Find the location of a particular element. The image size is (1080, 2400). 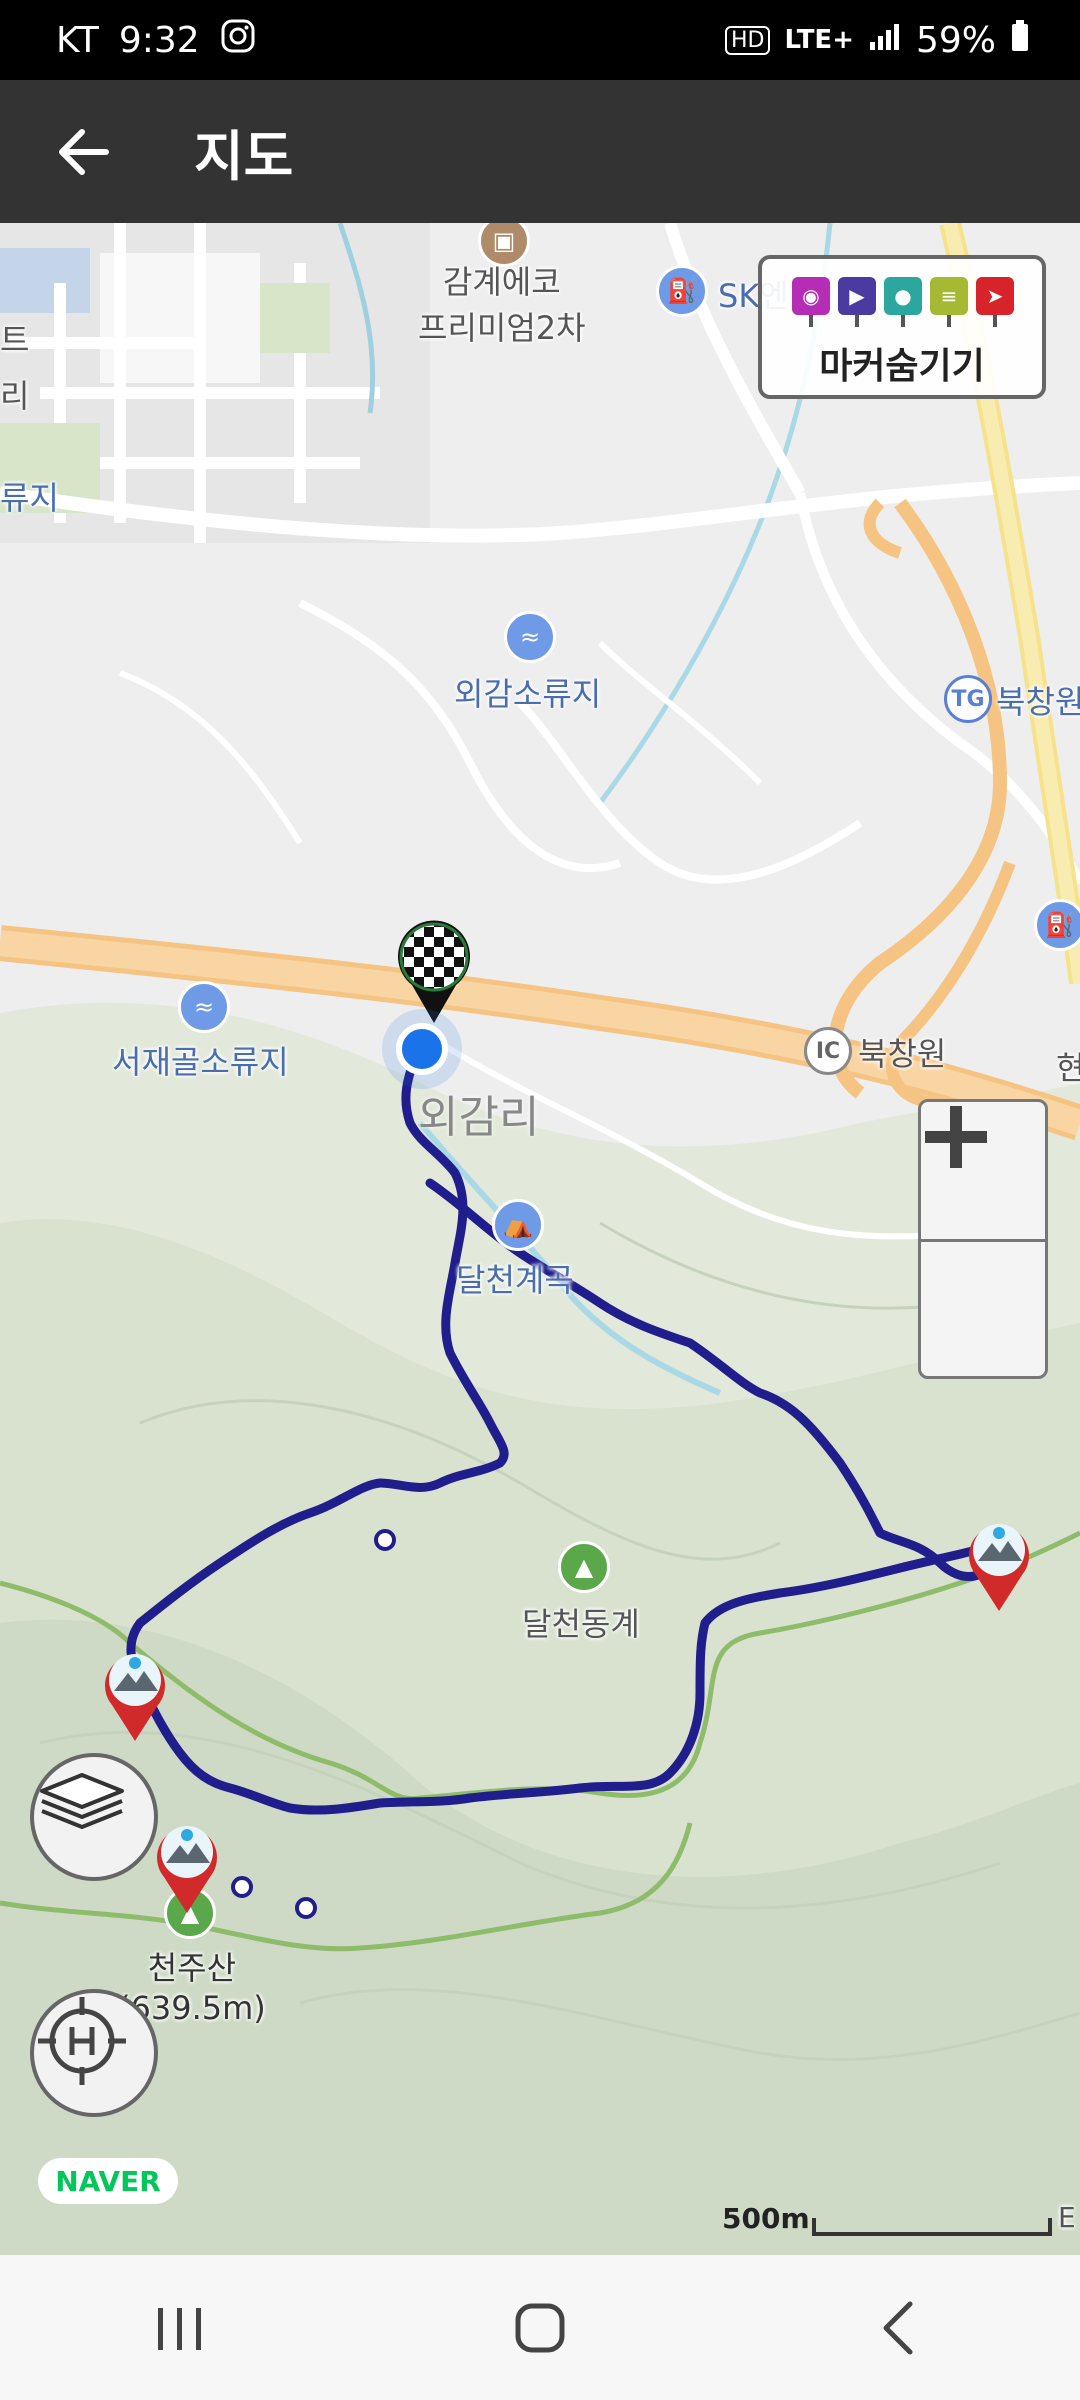

system-nav-bar is located at coordinates (540, 2327).